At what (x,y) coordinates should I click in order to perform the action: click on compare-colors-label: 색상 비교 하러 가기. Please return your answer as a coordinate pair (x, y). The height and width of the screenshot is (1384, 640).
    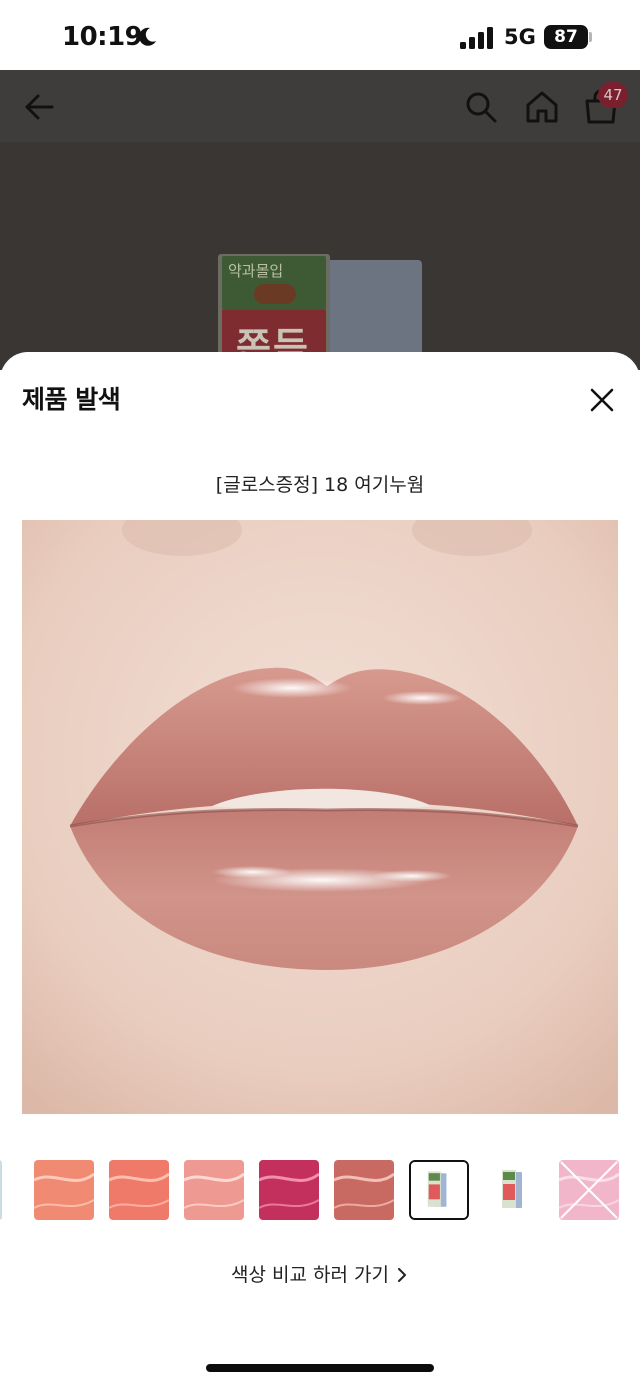
    Looking at the image, I should click on (310, 1275).